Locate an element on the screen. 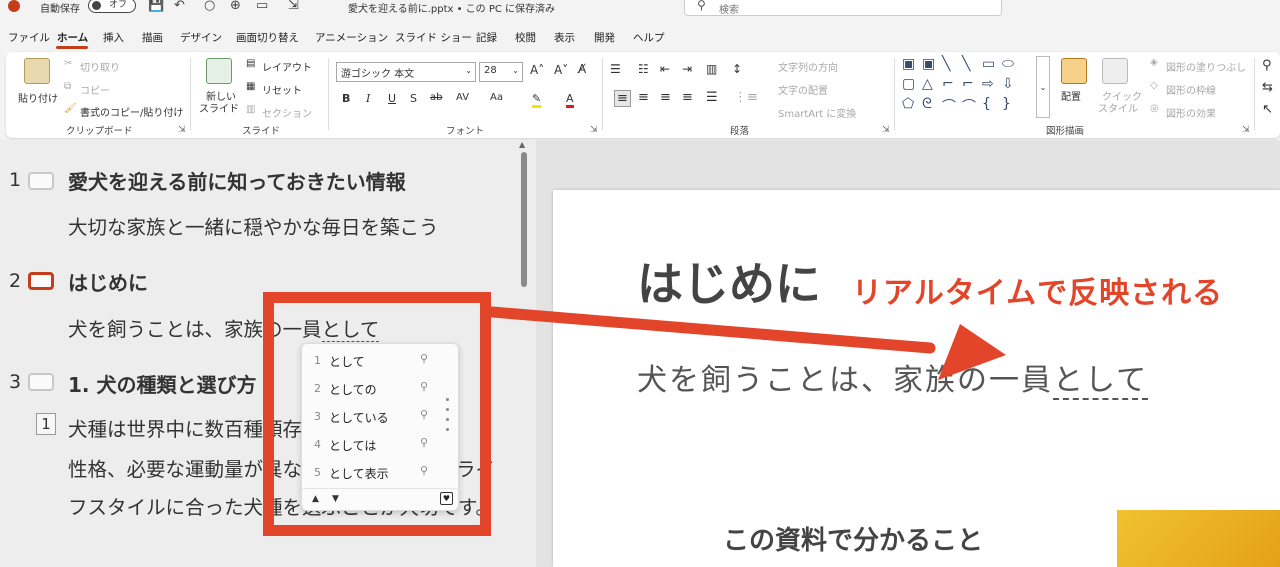 The height and width of the screenshot is (567, 1280). increase-font-icon: A˄ is located at coordinates (537, 70).